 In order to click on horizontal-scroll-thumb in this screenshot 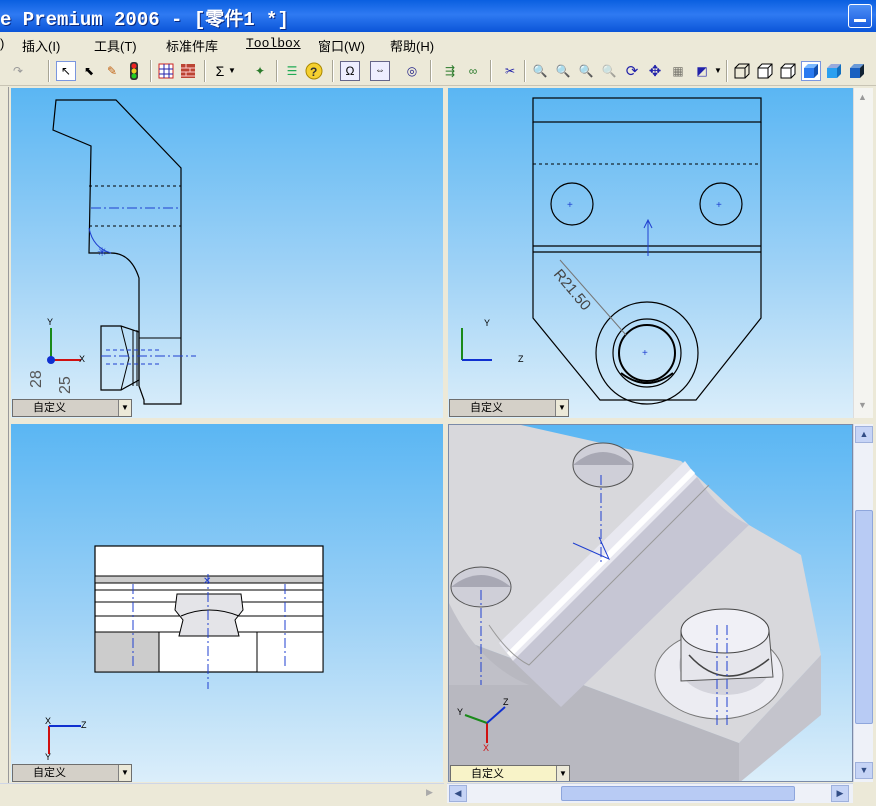, I will do `click(678, 793)`.